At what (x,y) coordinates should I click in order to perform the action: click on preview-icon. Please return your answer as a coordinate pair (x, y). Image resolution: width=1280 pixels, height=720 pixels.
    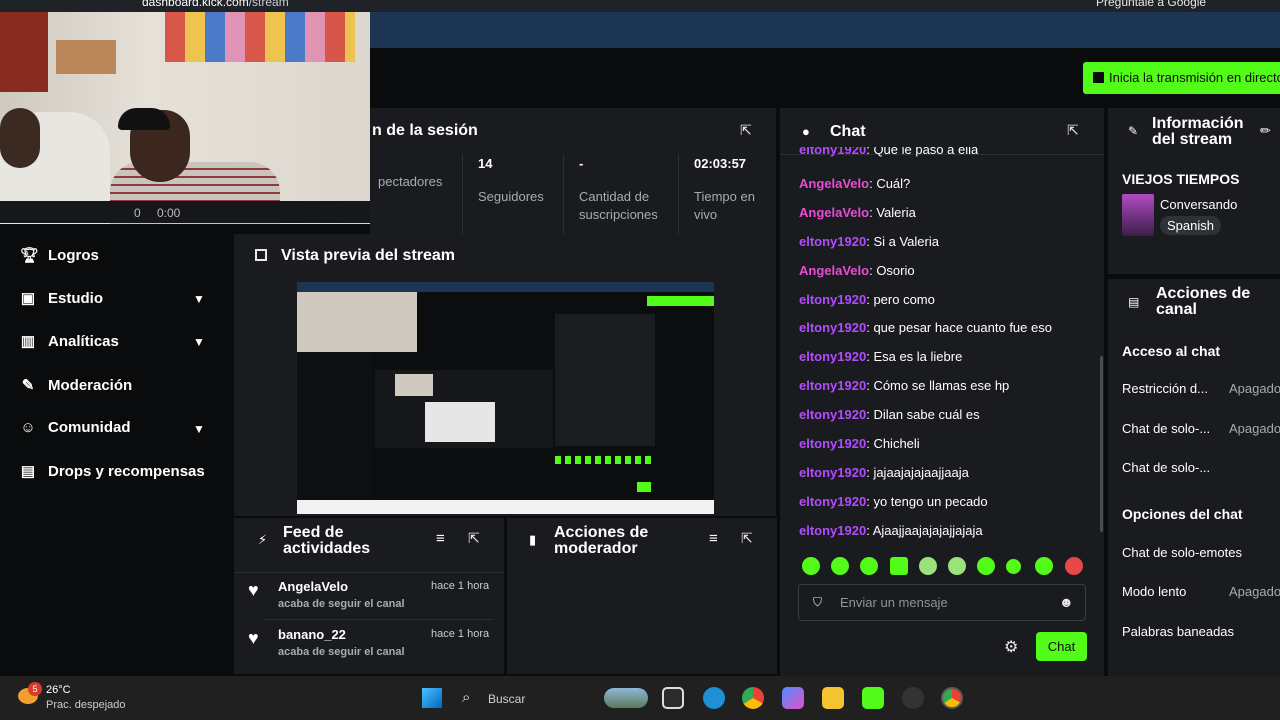
    Looking at the image, I should click on (261, 255).